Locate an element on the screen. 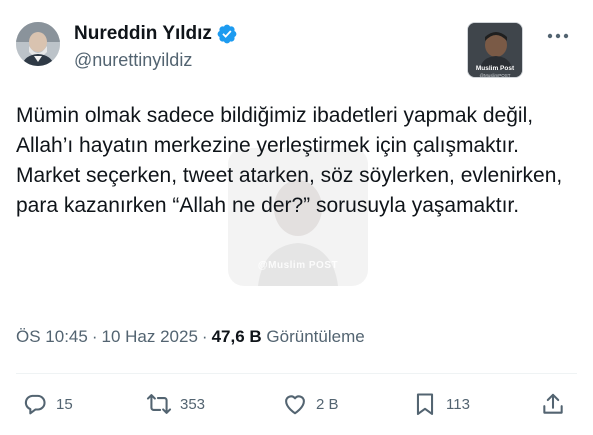 The height and width of the screenshot is (435, 593). author-block: Nureddin Yıldız @nurettinyildiz is located at coordinates (156, 46).